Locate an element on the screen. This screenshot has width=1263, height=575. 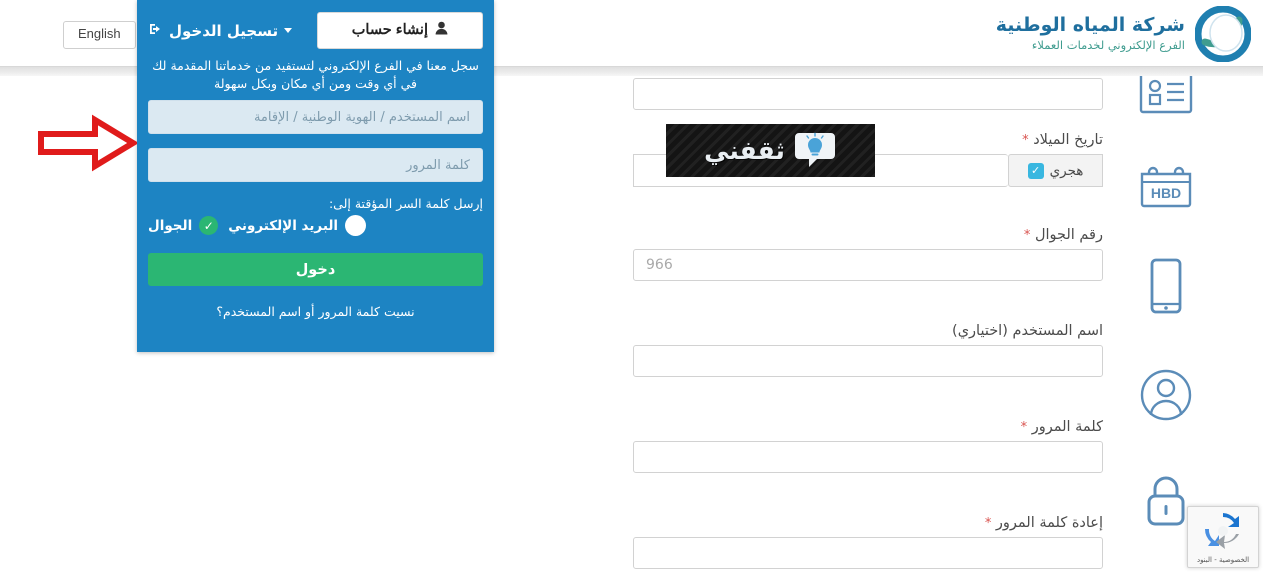
field-label-mobile: رقم الجوال * is located at coordinates (868, 235).